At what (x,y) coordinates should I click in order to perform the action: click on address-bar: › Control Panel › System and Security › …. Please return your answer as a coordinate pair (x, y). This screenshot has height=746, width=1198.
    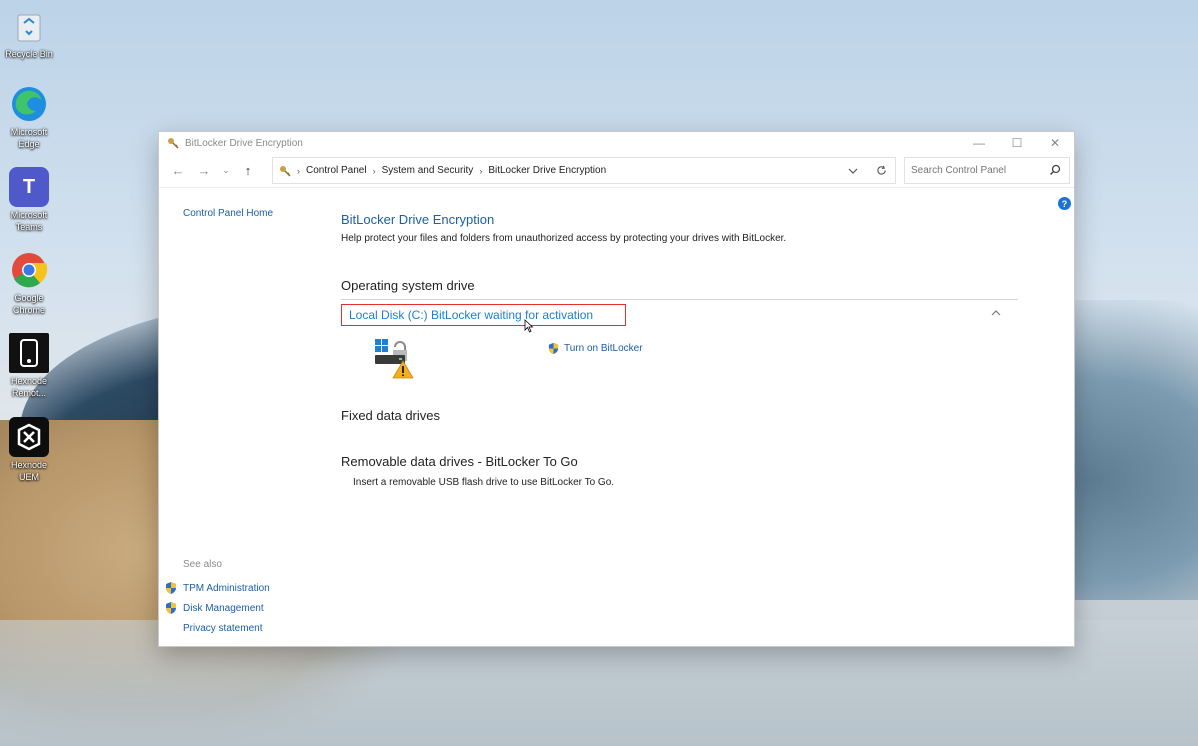
    Looking at the image, I should click on (584, 170).